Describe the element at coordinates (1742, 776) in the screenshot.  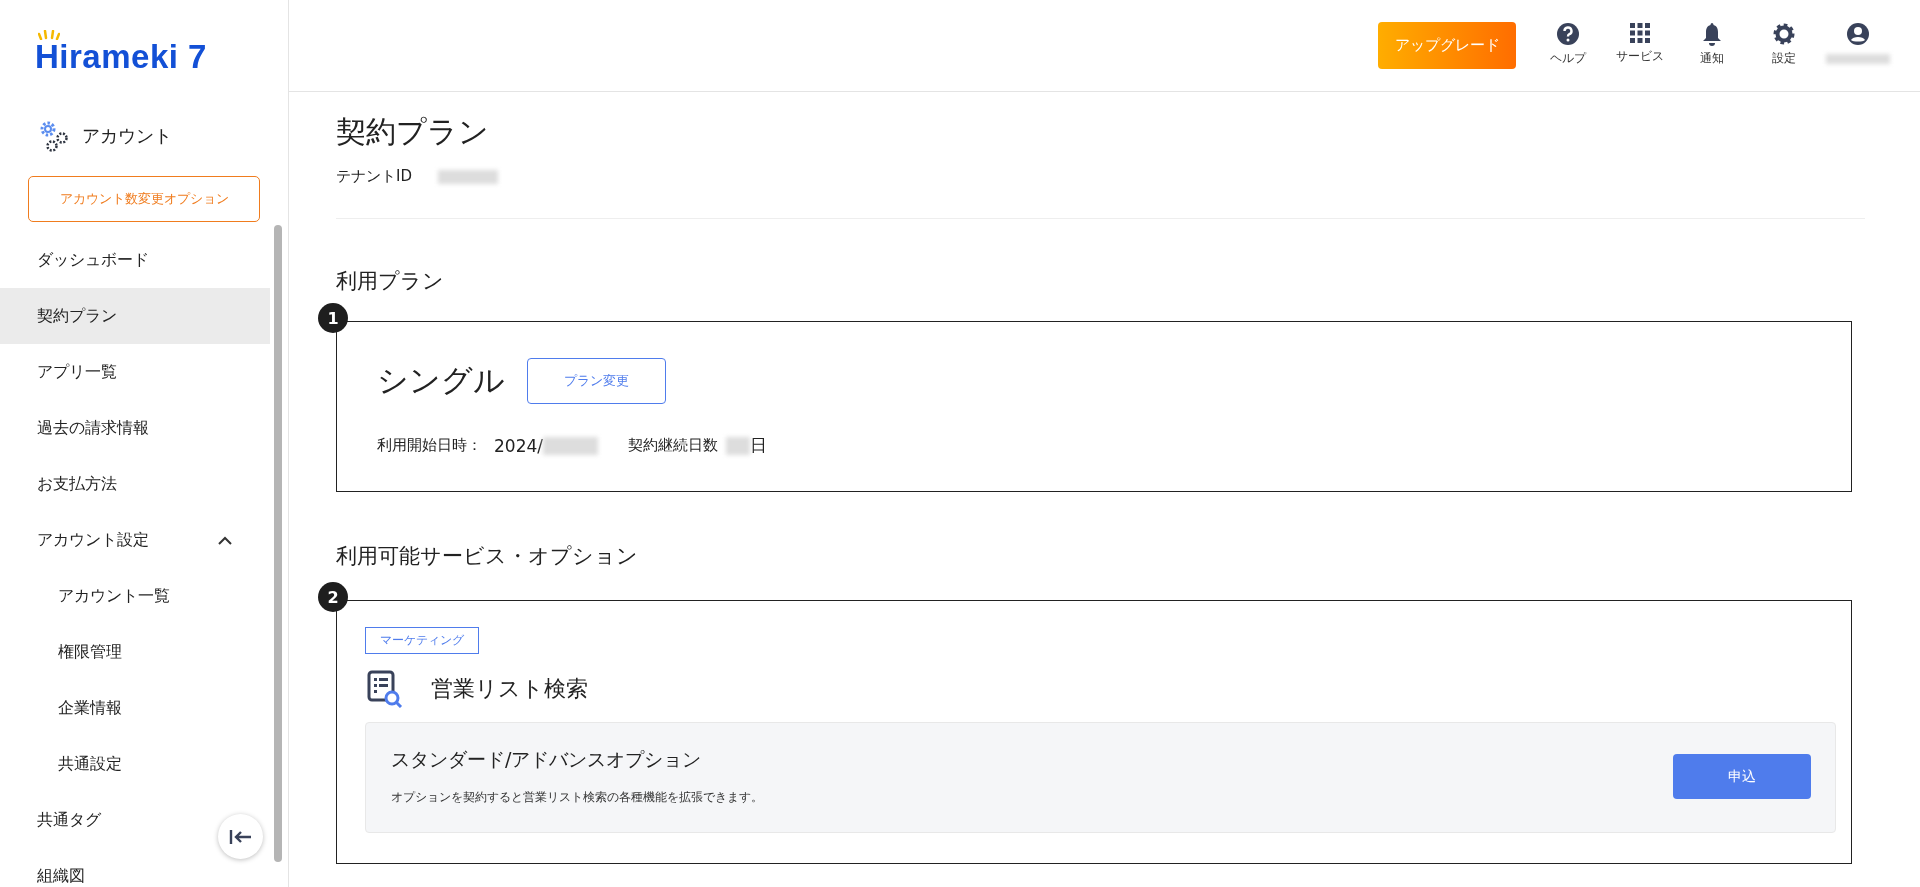
I see `apply-button: 申込` at that location.